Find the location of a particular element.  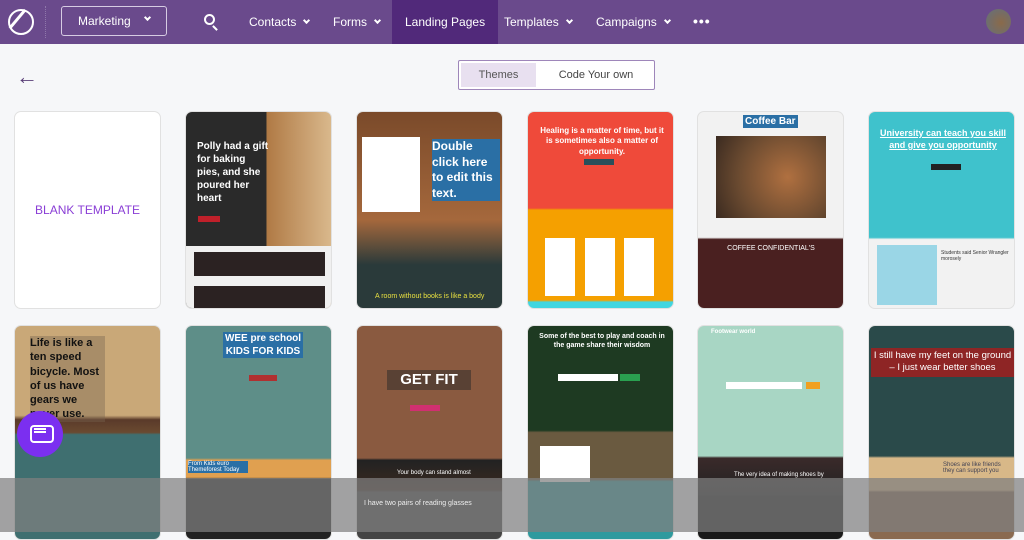

template-source-toggle: Themes Code Your own is located at coordinates (556, 75).